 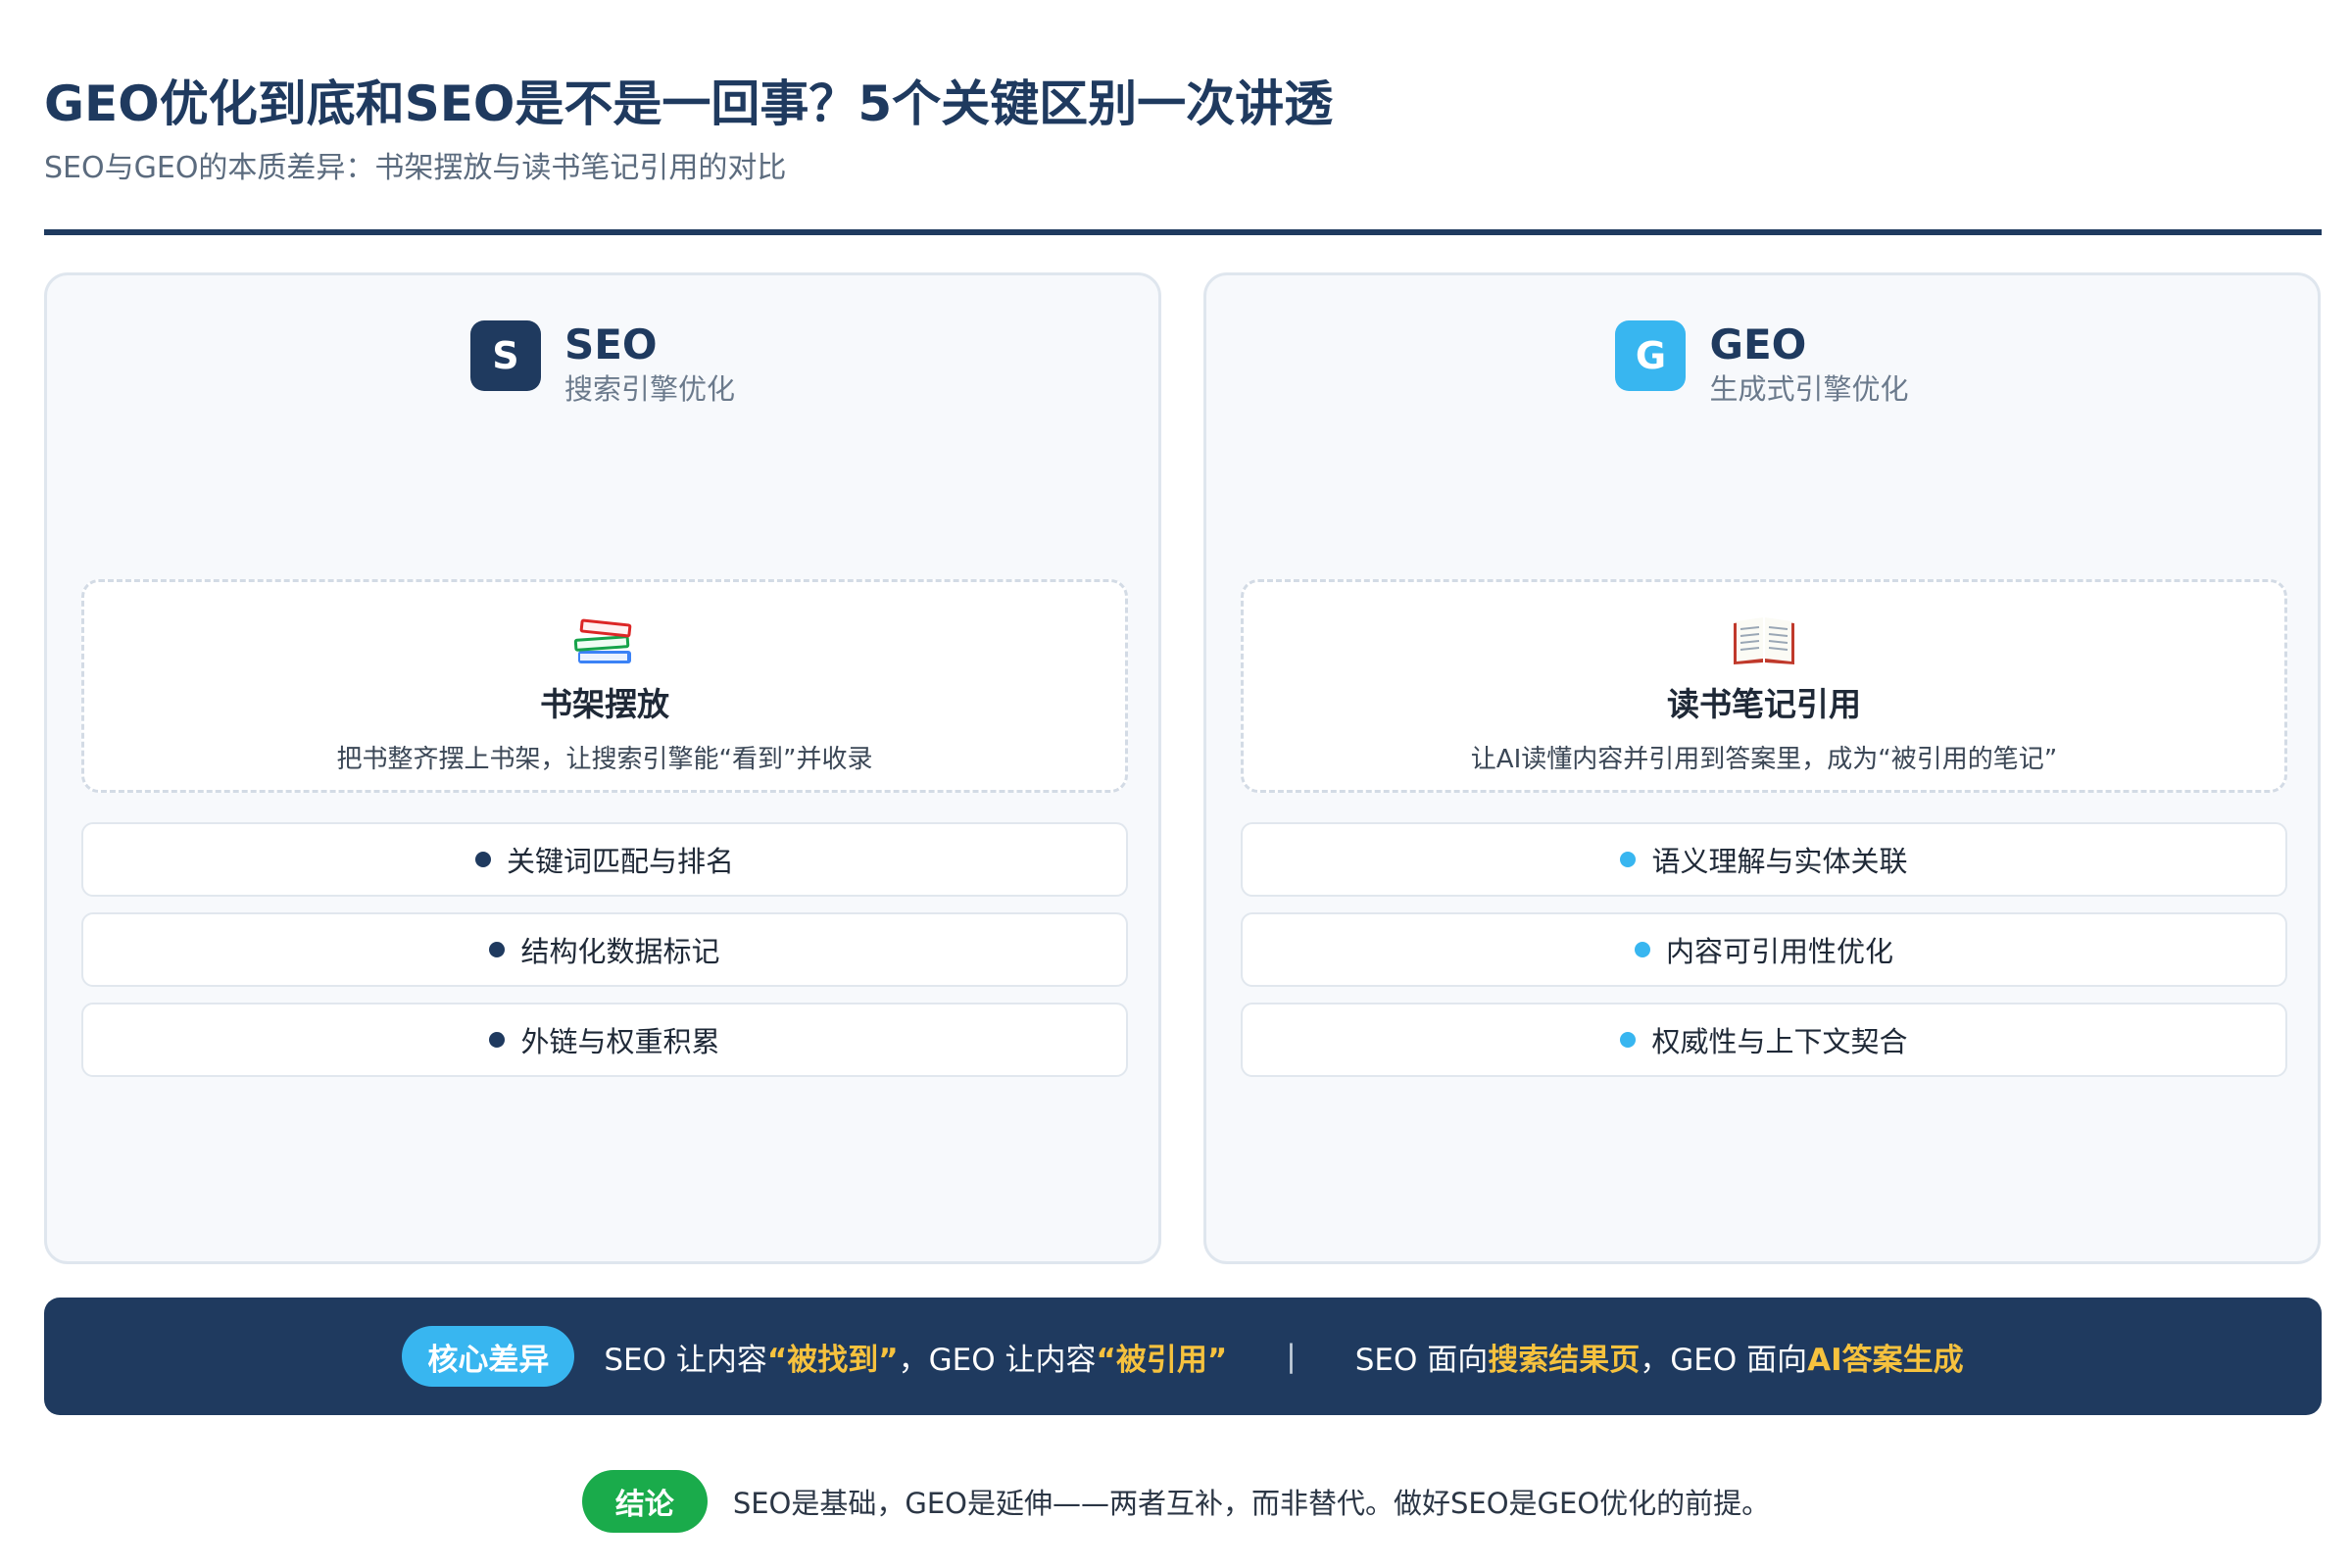 I want to click on geo-concept-card: 读书笔记引用 让AI读懂内容并引用到答案里，成为“被引用的笔记”, so click(x=1764, y=686).